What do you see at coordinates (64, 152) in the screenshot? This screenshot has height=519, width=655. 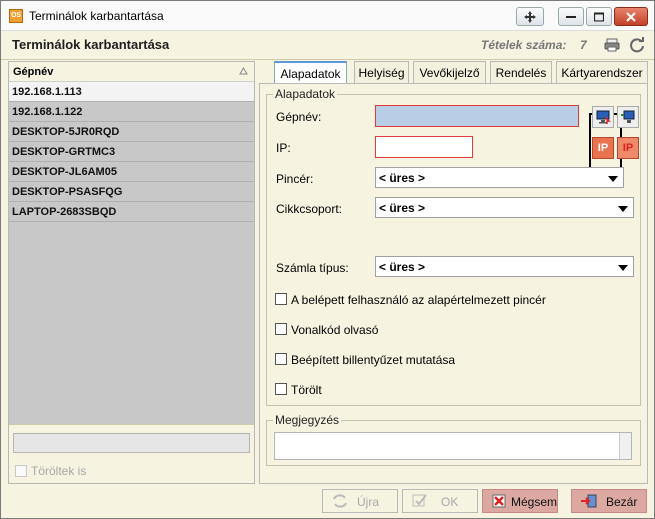 I see `list-item-label: DESKTOP-GRTMC3` at bounding box center [64, 152].